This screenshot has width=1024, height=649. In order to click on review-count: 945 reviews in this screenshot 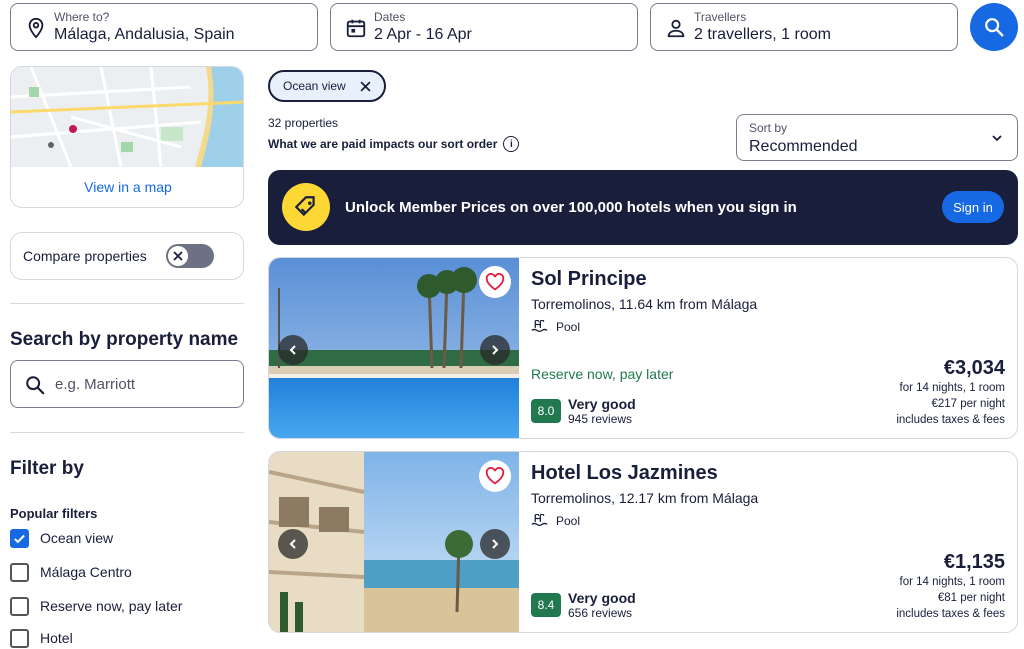, I will do `click(600, 419)`.